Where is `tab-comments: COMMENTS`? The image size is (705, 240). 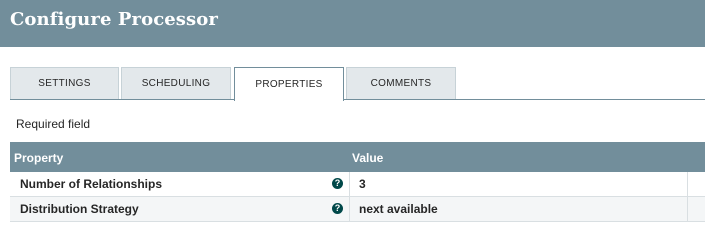
tab-comments: COMMENTS is located at coordinates (401, 83).